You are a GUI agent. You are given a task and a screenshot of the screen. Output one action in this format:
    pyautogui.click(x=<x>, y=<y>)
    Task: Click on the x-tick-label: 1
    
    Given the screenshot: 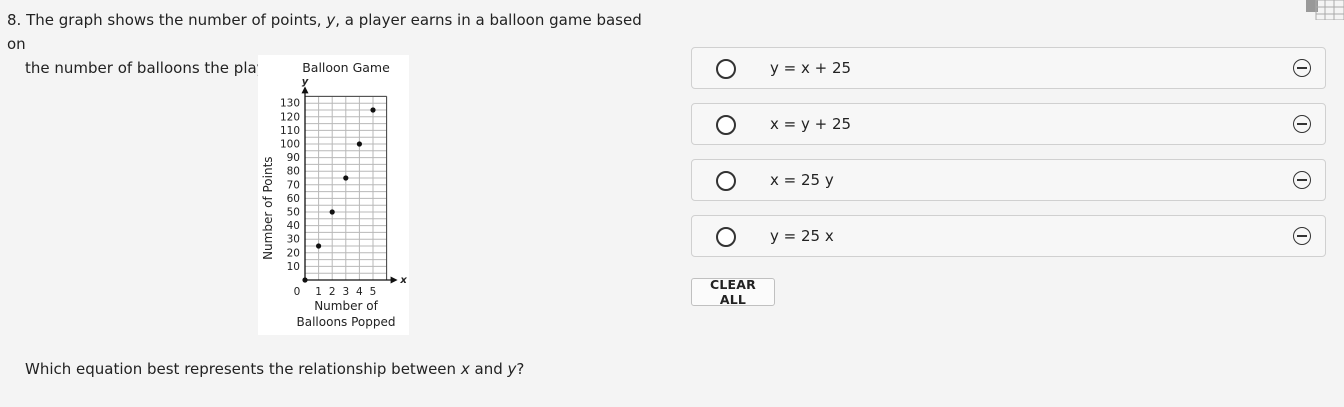 What is the action you would take?
    pyautogui.click(x=318, y=292)
    